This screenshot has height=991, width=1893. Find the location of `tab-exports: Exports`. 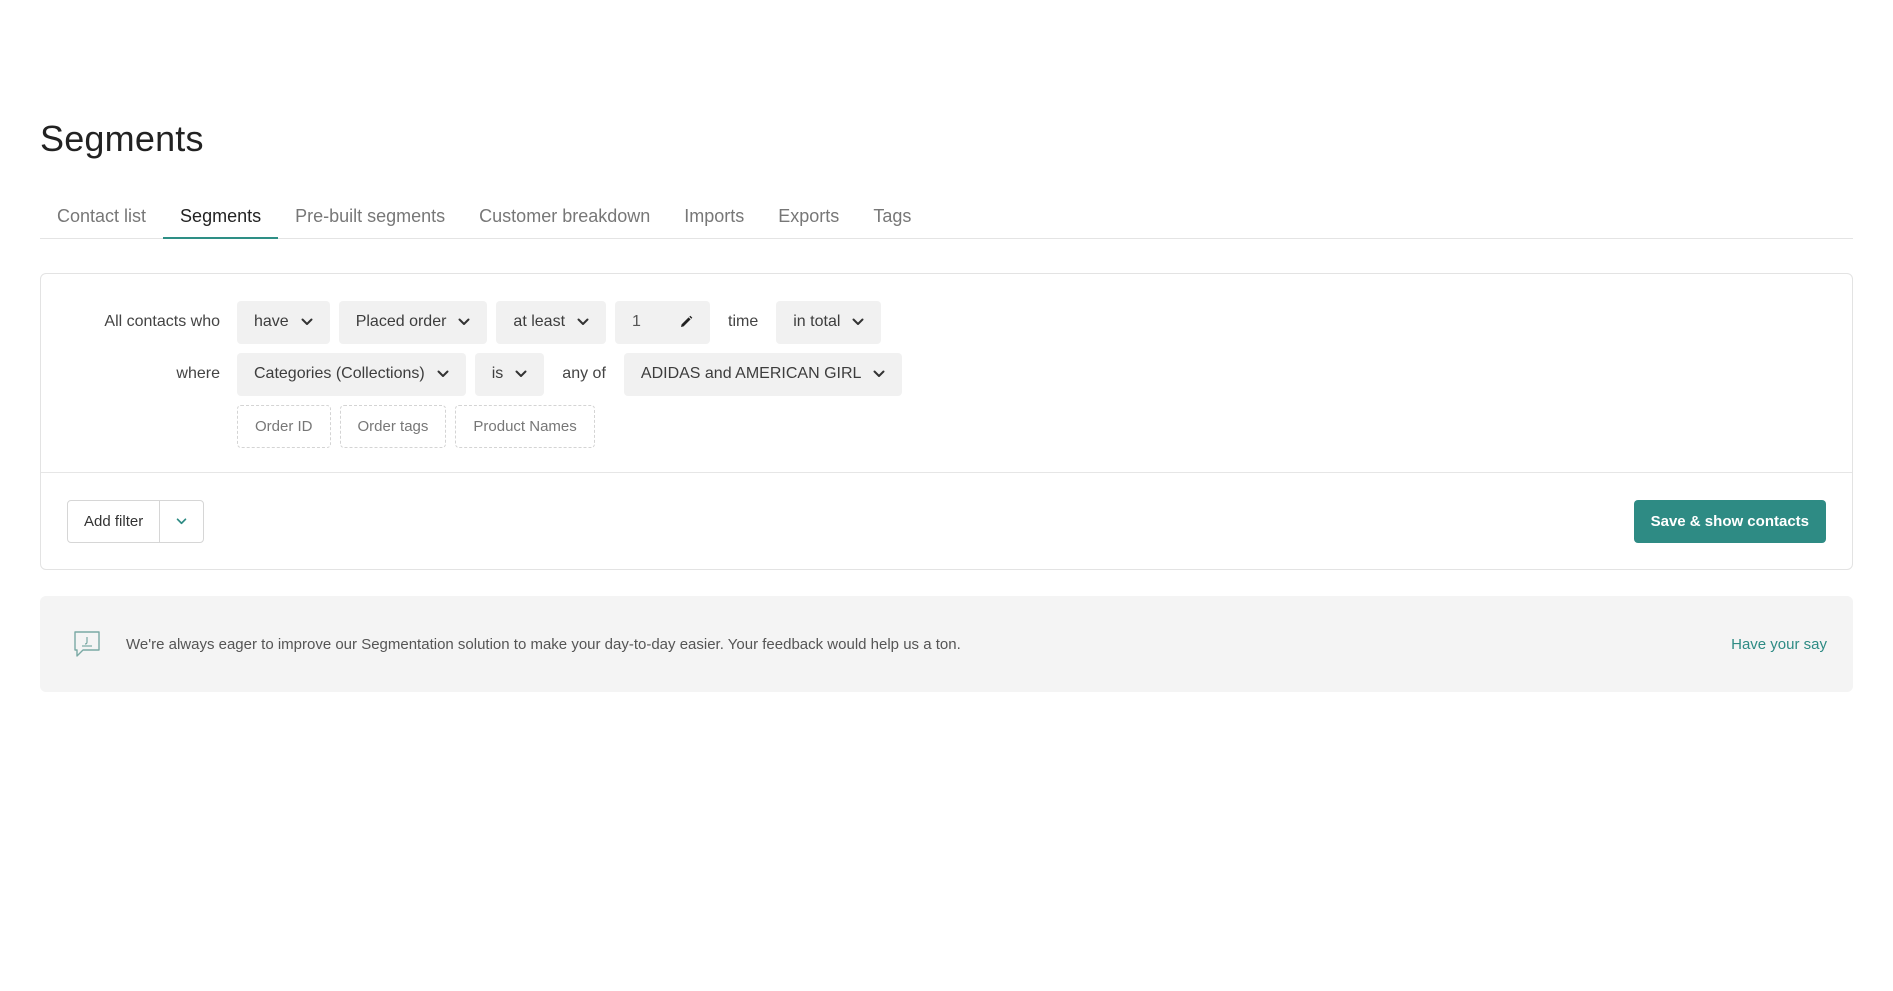

tab-exports: Exports is located at coordinates (808, 217).